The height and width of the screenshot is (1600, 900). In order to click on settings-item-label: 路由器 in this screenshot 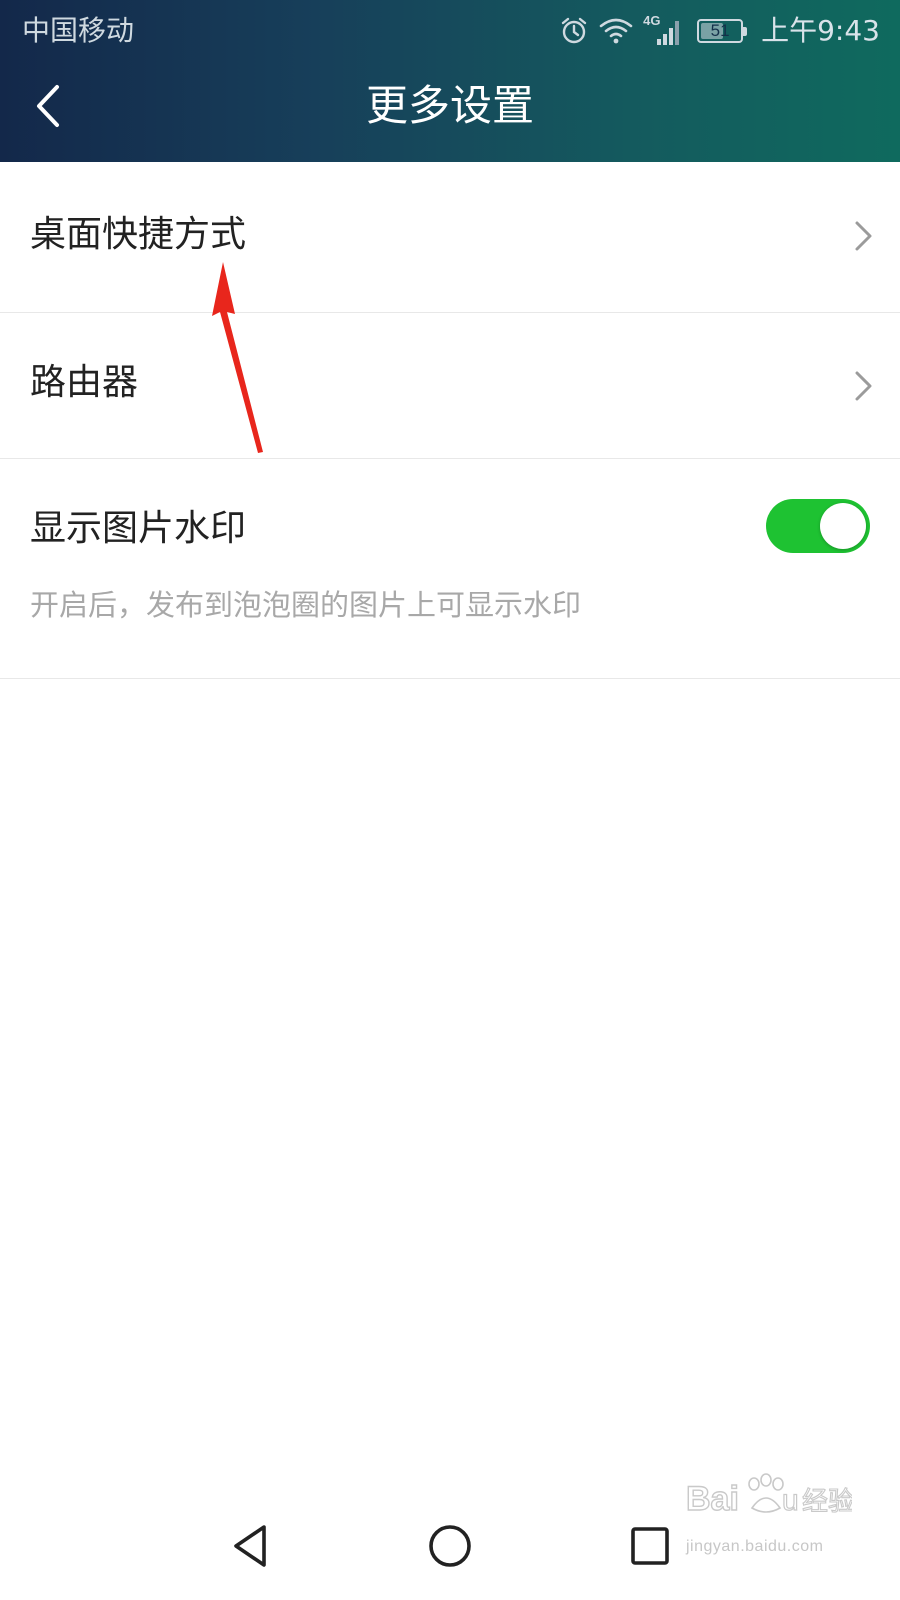, I will do `click(84, 382)`.